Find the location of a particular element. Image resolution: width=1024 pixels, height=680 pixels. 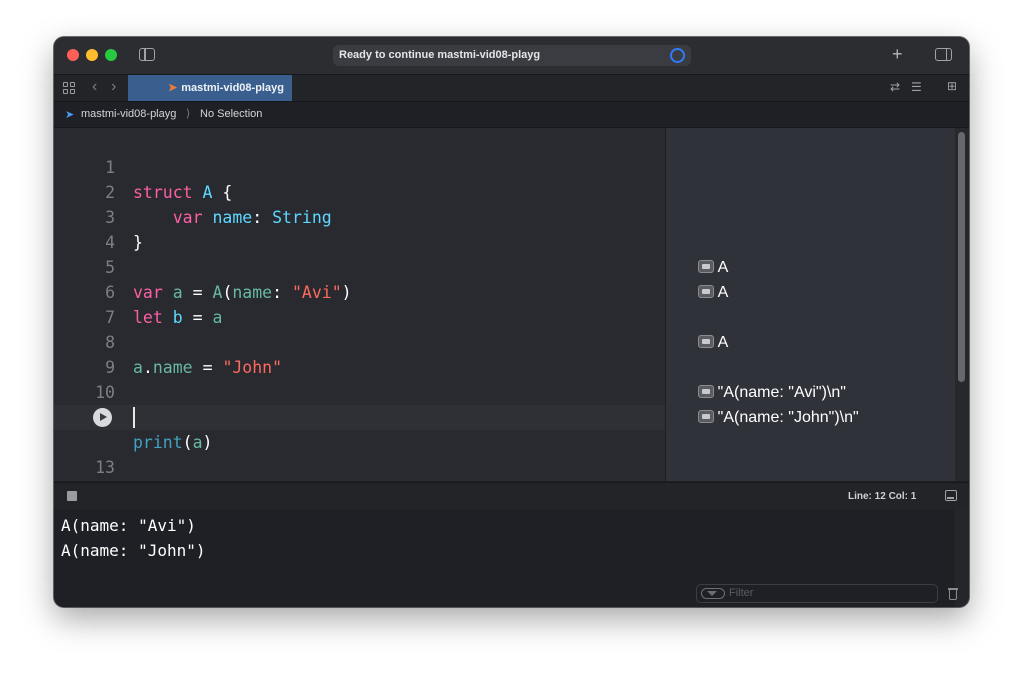

console-line: A(name: "Avi") is located at coordinates (128, 525).